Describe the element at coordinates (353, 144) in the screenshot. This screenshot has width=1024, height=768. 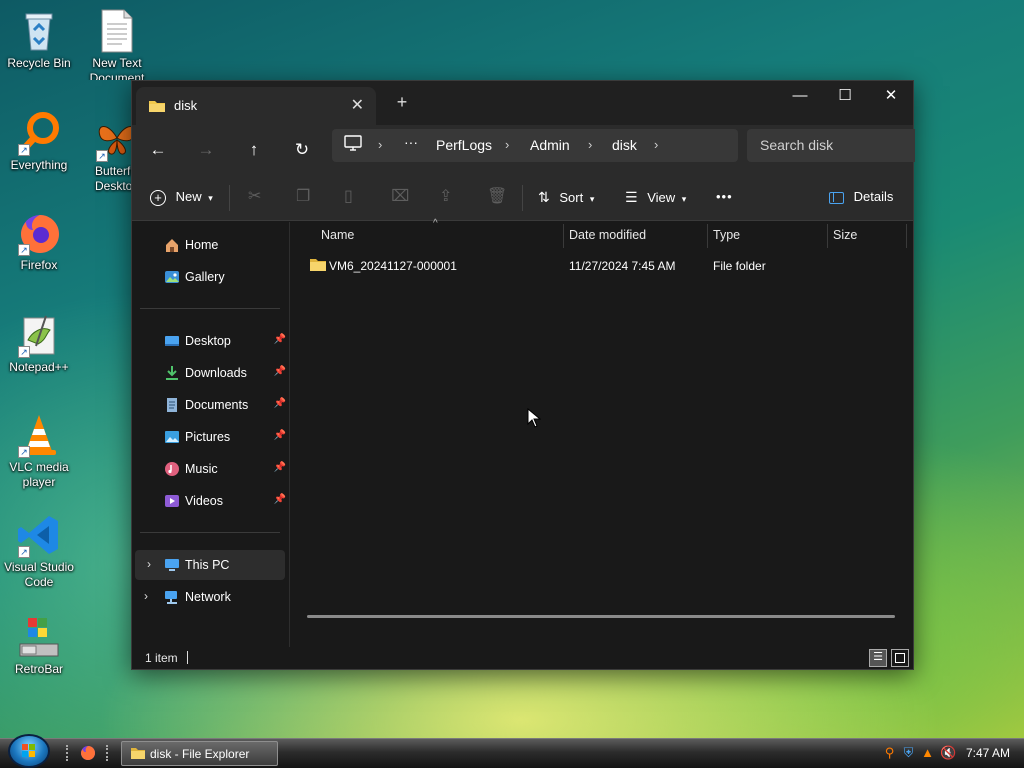
I see `this-pc-monitor-icon` at that location.